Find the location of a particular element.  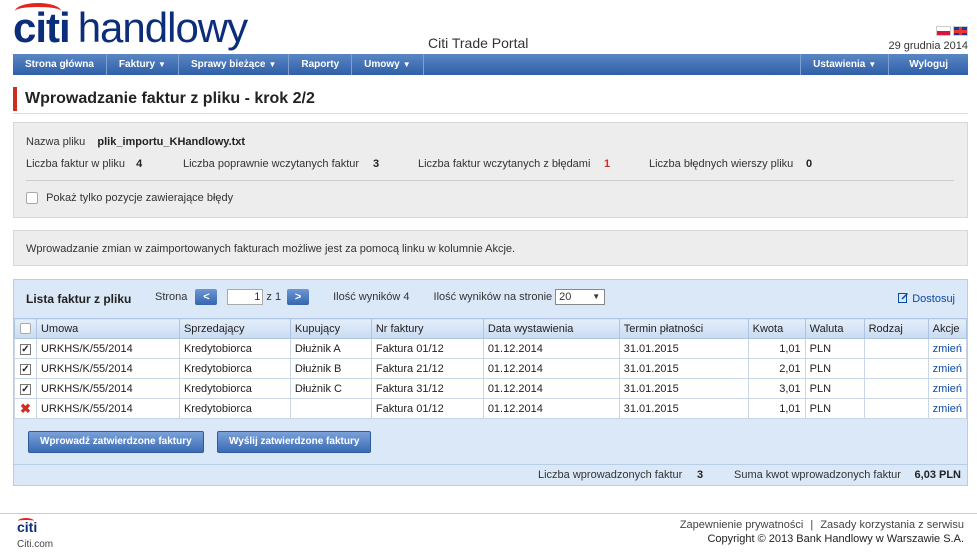

nav-item-current-matters: Sprawy bieżące ▼ is located at coordinates (234, 64).